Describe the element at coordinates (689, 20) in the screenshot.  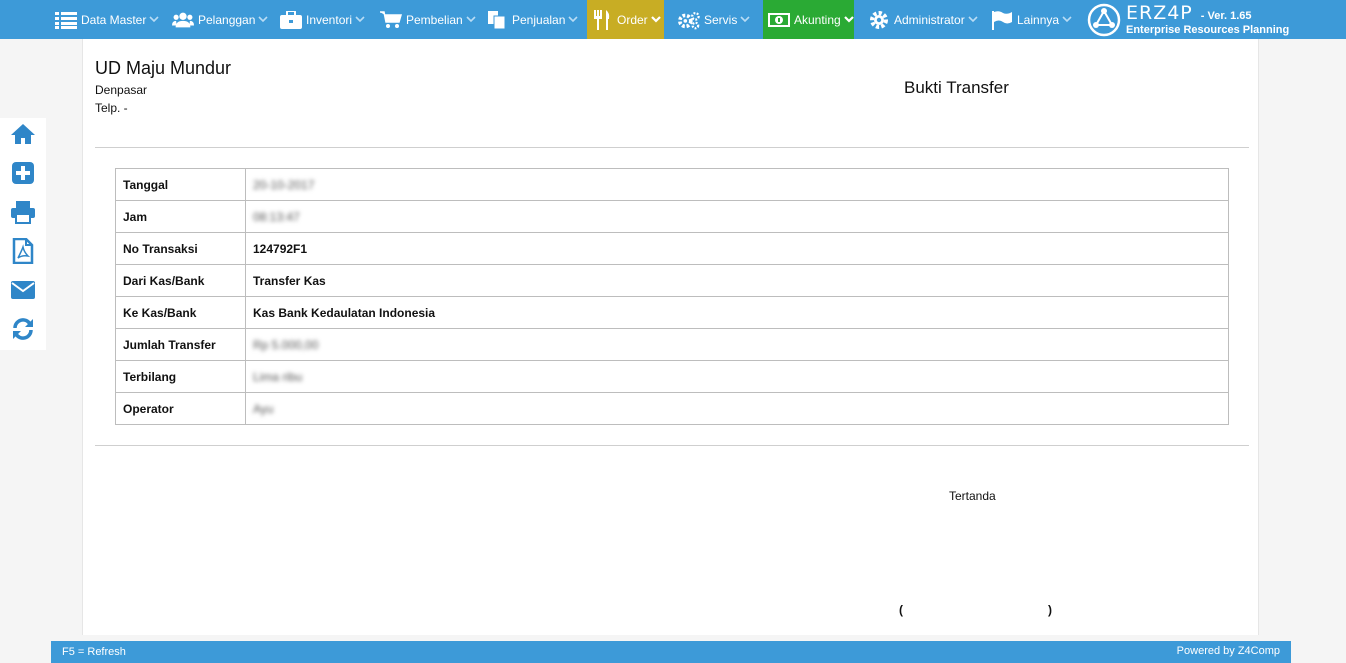
I see `gears-icon` at that location.